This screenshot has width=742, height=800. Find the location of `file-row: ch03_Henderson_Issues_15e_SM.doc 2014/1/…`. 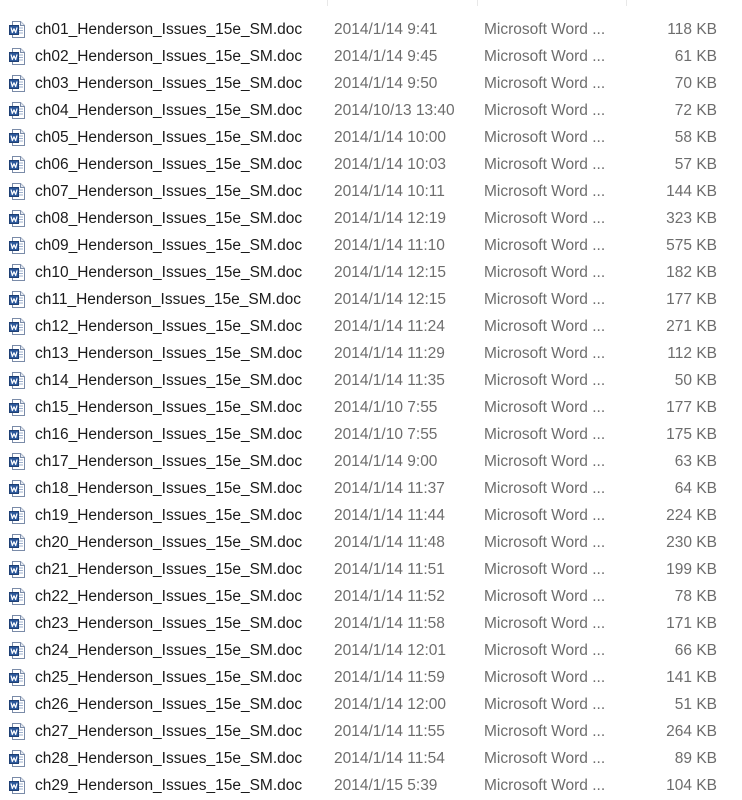

file-row: ch03_Henderson_Issues_15e_SM.doc 2014/1/… is located at coordinates (371, 83).